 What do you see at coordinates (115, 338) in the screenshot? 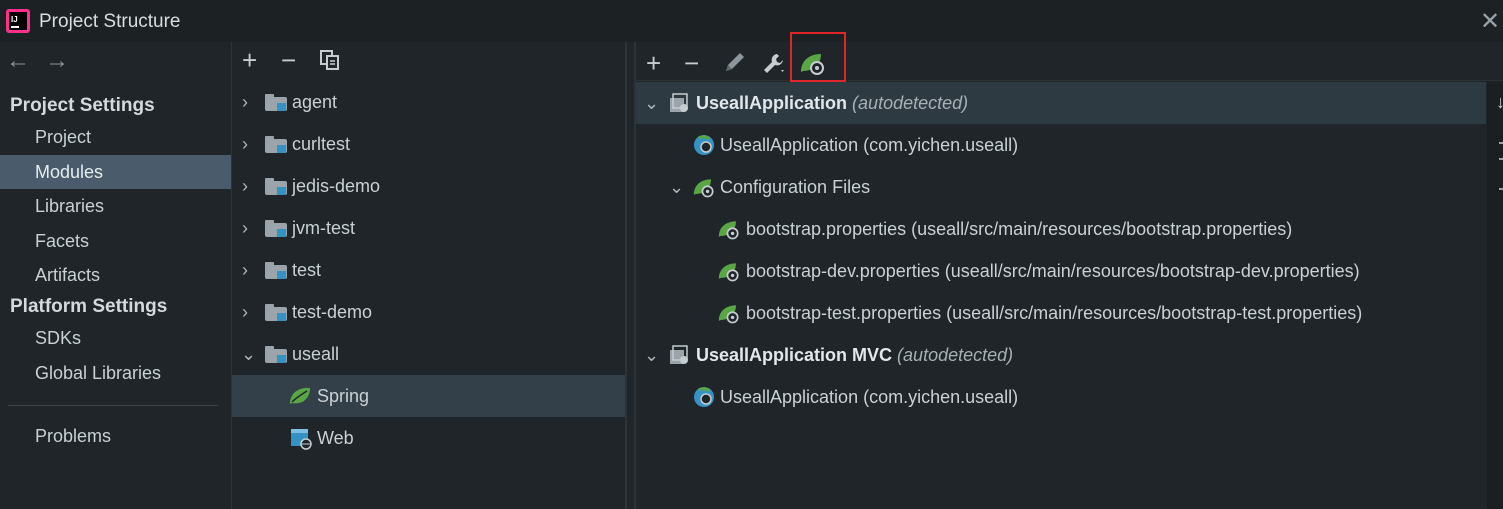
I see `nav-item-sdks: SDKs` at bounding box center [115, 338].